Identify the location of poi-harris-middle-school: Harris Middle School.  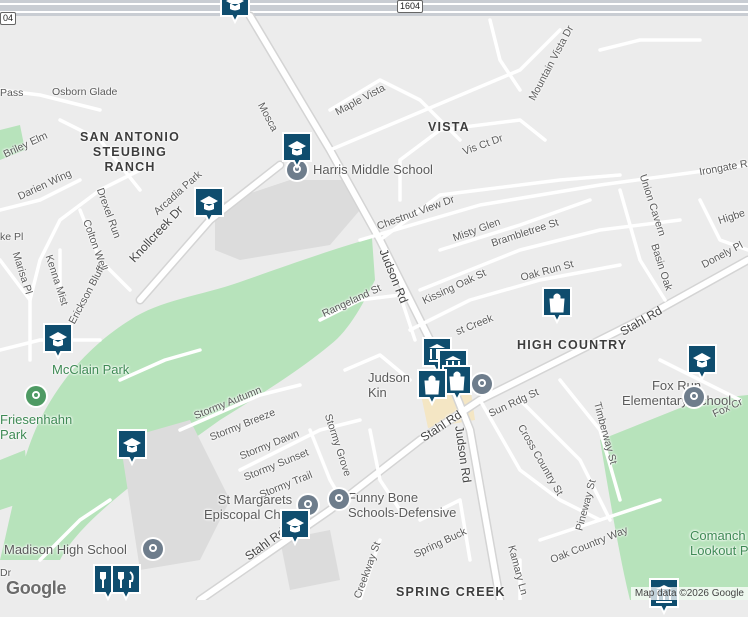
(373, 169).